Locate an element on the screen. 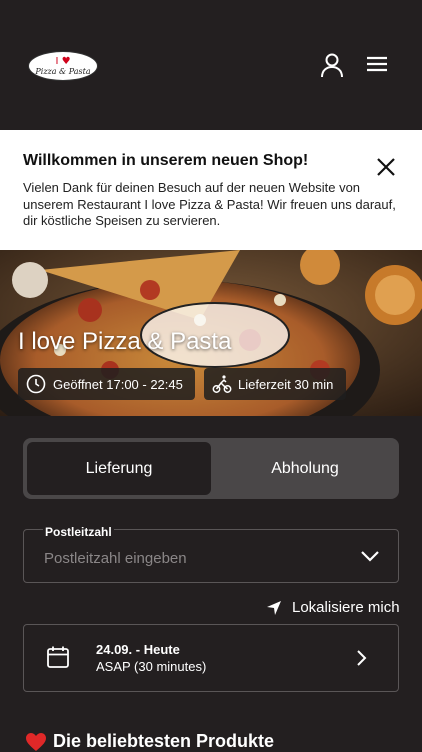  opening-hours-text: Geöffnet 17:00 - 22:45 is located at coordinates (118, 384).